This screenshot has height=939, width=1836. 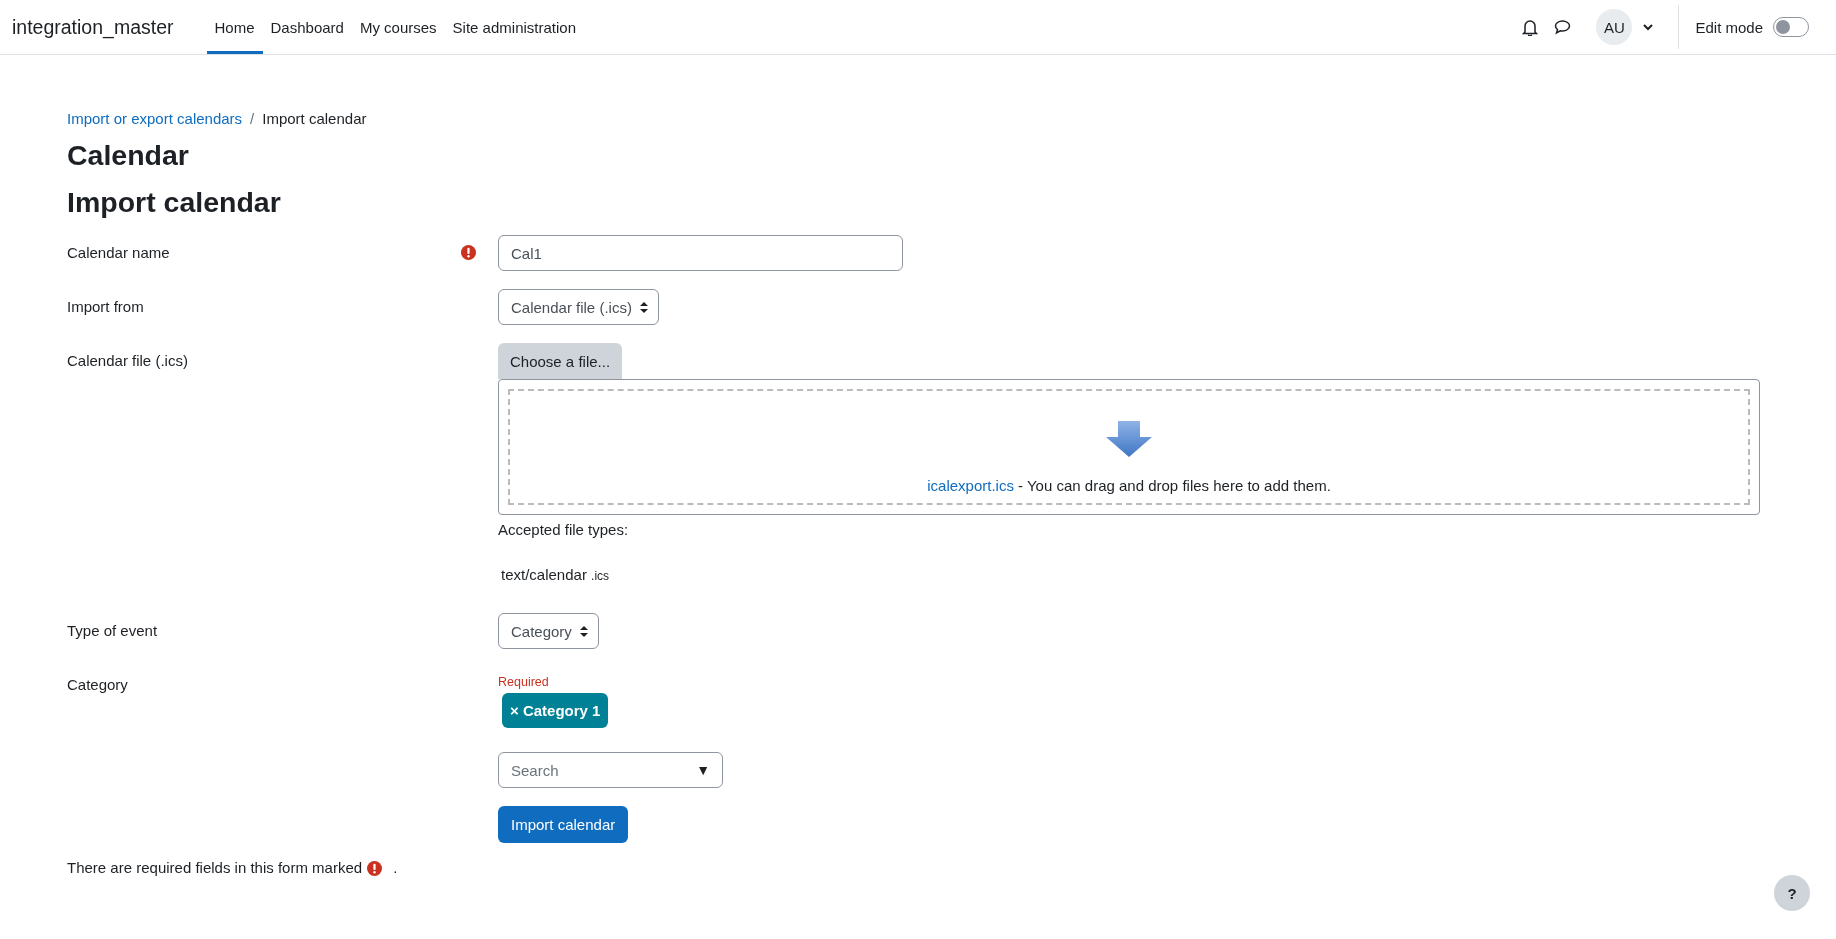 I want to click on drop-instructions: icalexport.ics - You can drag and drop files here to add them., so click(x=1129, y=485).